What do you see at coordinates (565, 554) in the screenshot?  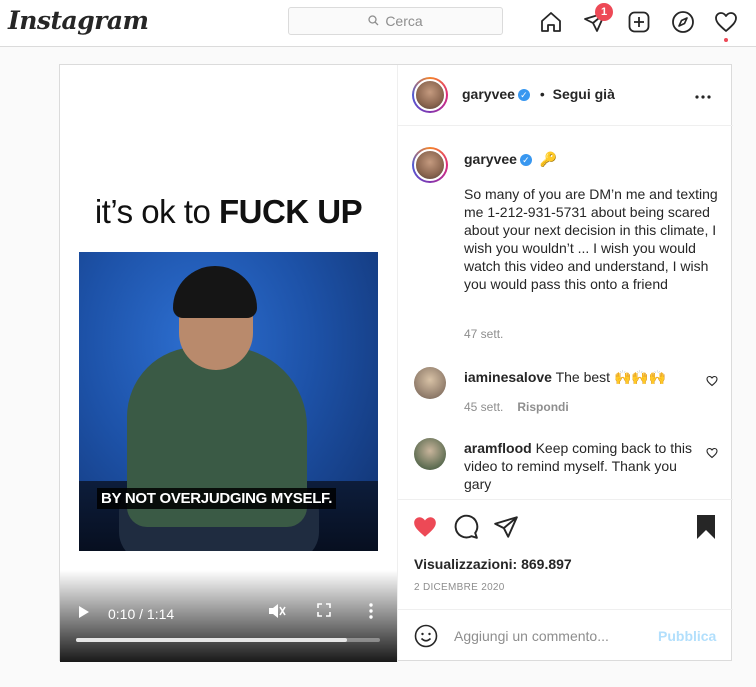 I see `post-actions: Visualizzazioni: 869.897 2 DICEMBRE 2020` at bounding box center [565, 554].